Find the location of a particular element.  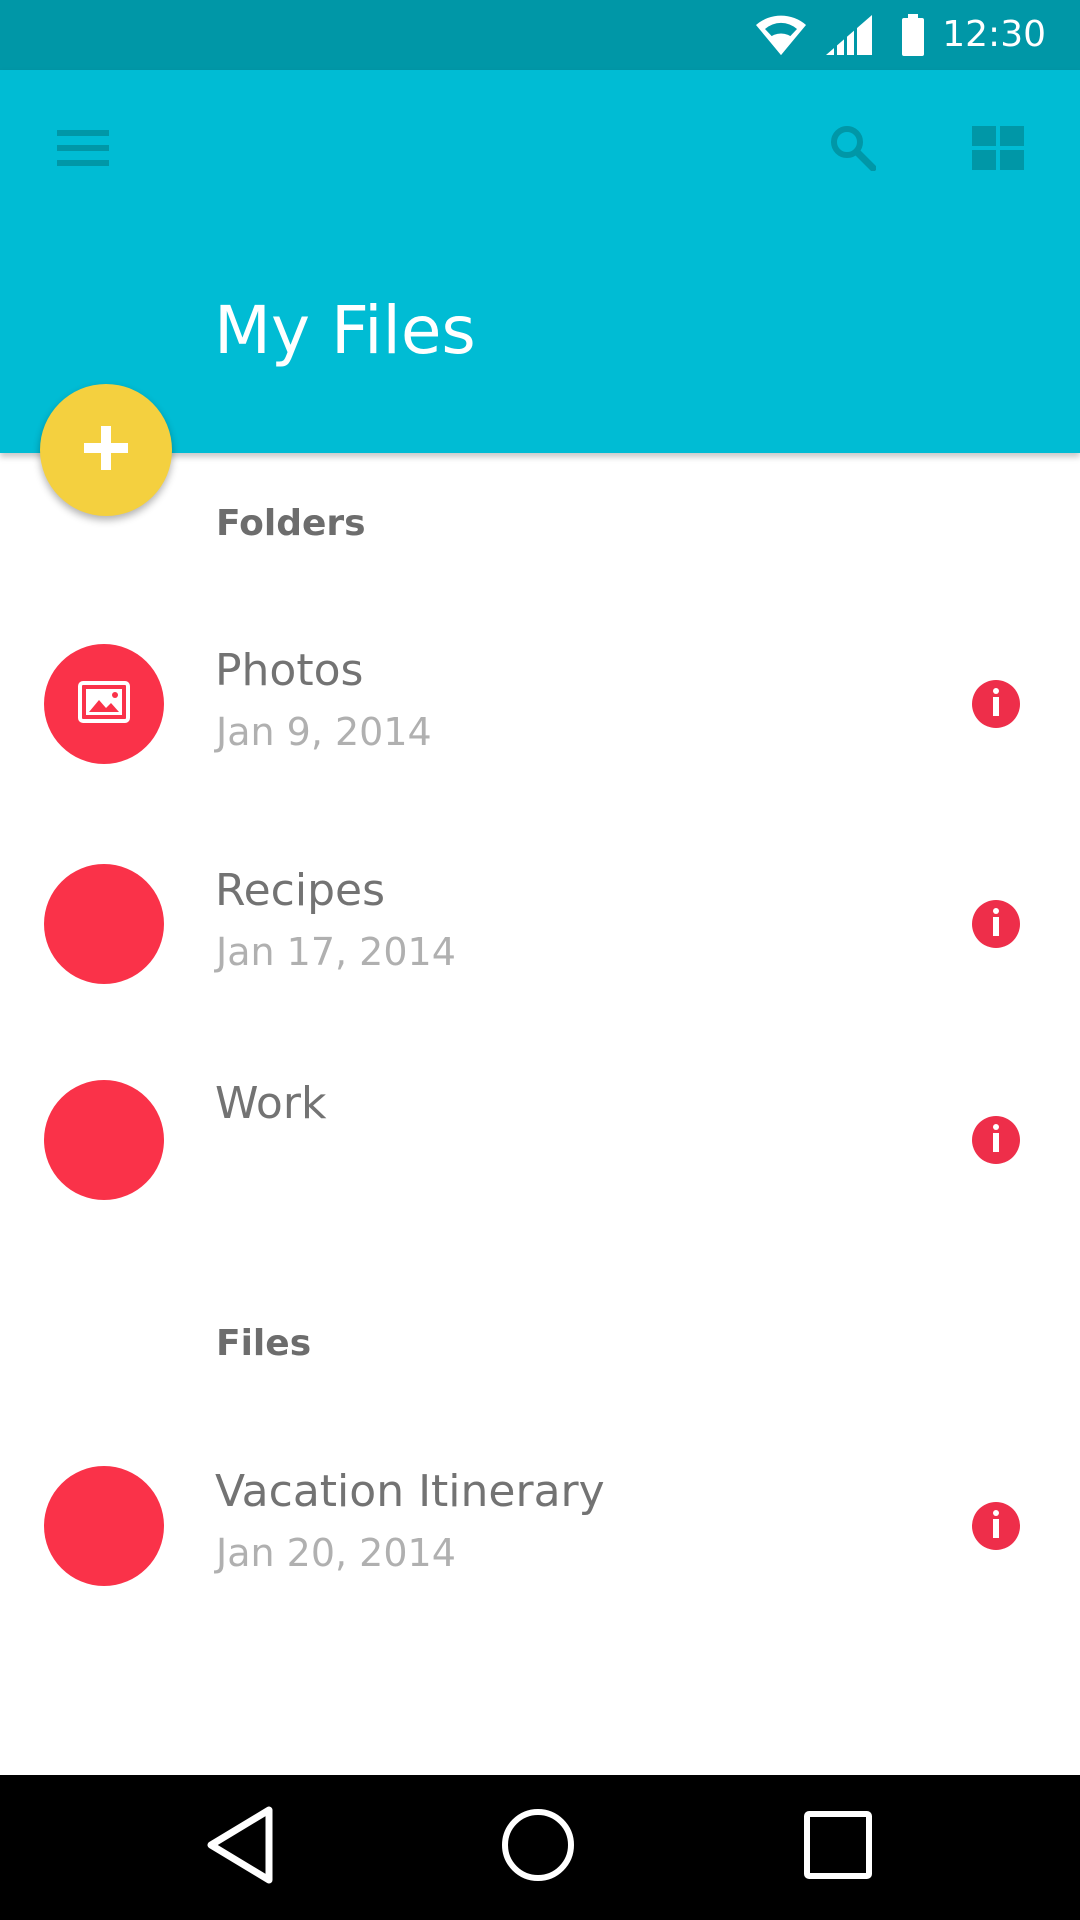

image-icon is located at coordinates (104, 704).